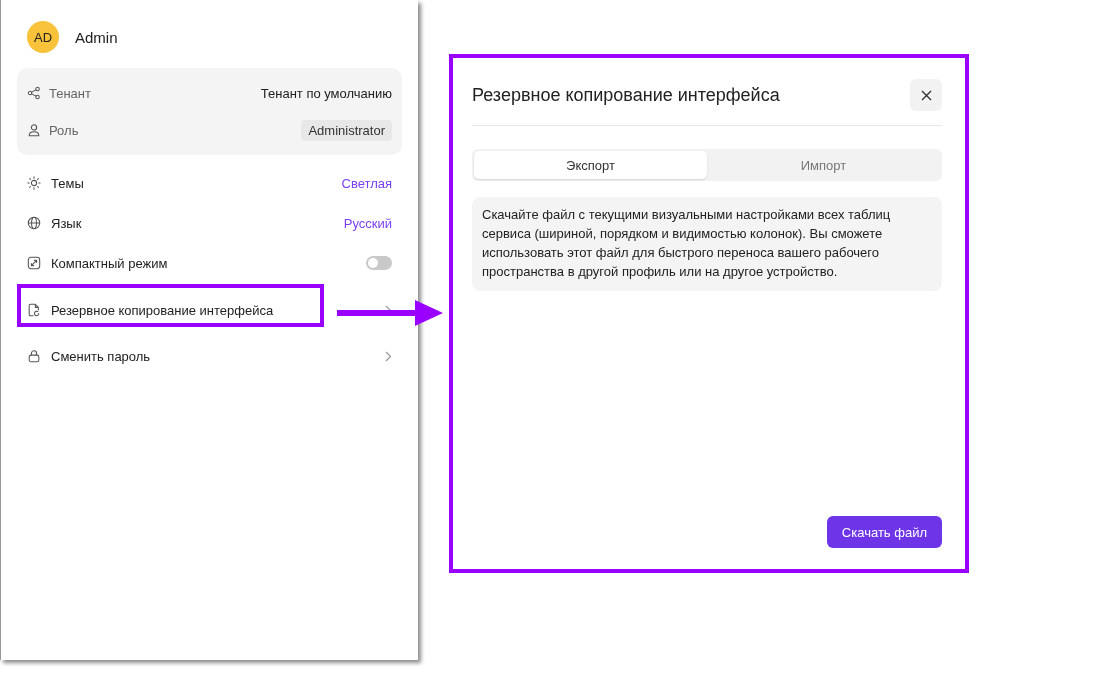  Describe the element at coordinates (34, 223) in the screenshot. I see `globe-icon` at that location.